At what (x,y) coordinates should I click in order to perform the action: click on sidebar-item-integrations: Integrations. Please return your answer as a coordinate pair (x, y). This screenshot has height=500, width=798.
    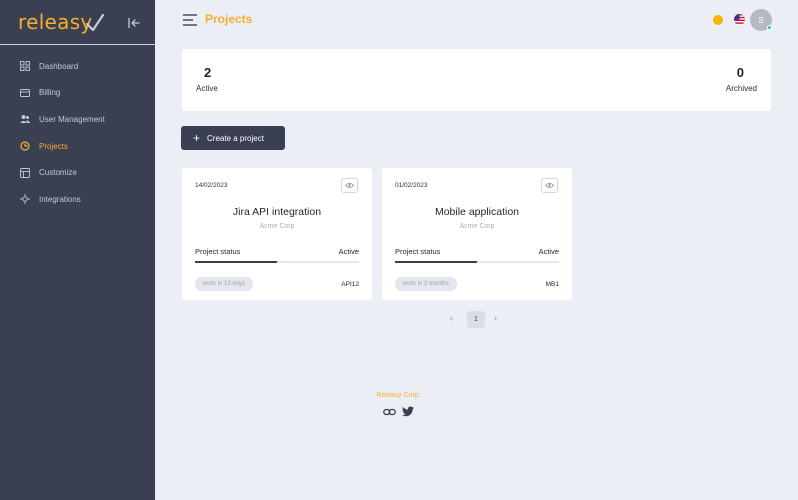
    Looking at the image, I should click on (77, 199).